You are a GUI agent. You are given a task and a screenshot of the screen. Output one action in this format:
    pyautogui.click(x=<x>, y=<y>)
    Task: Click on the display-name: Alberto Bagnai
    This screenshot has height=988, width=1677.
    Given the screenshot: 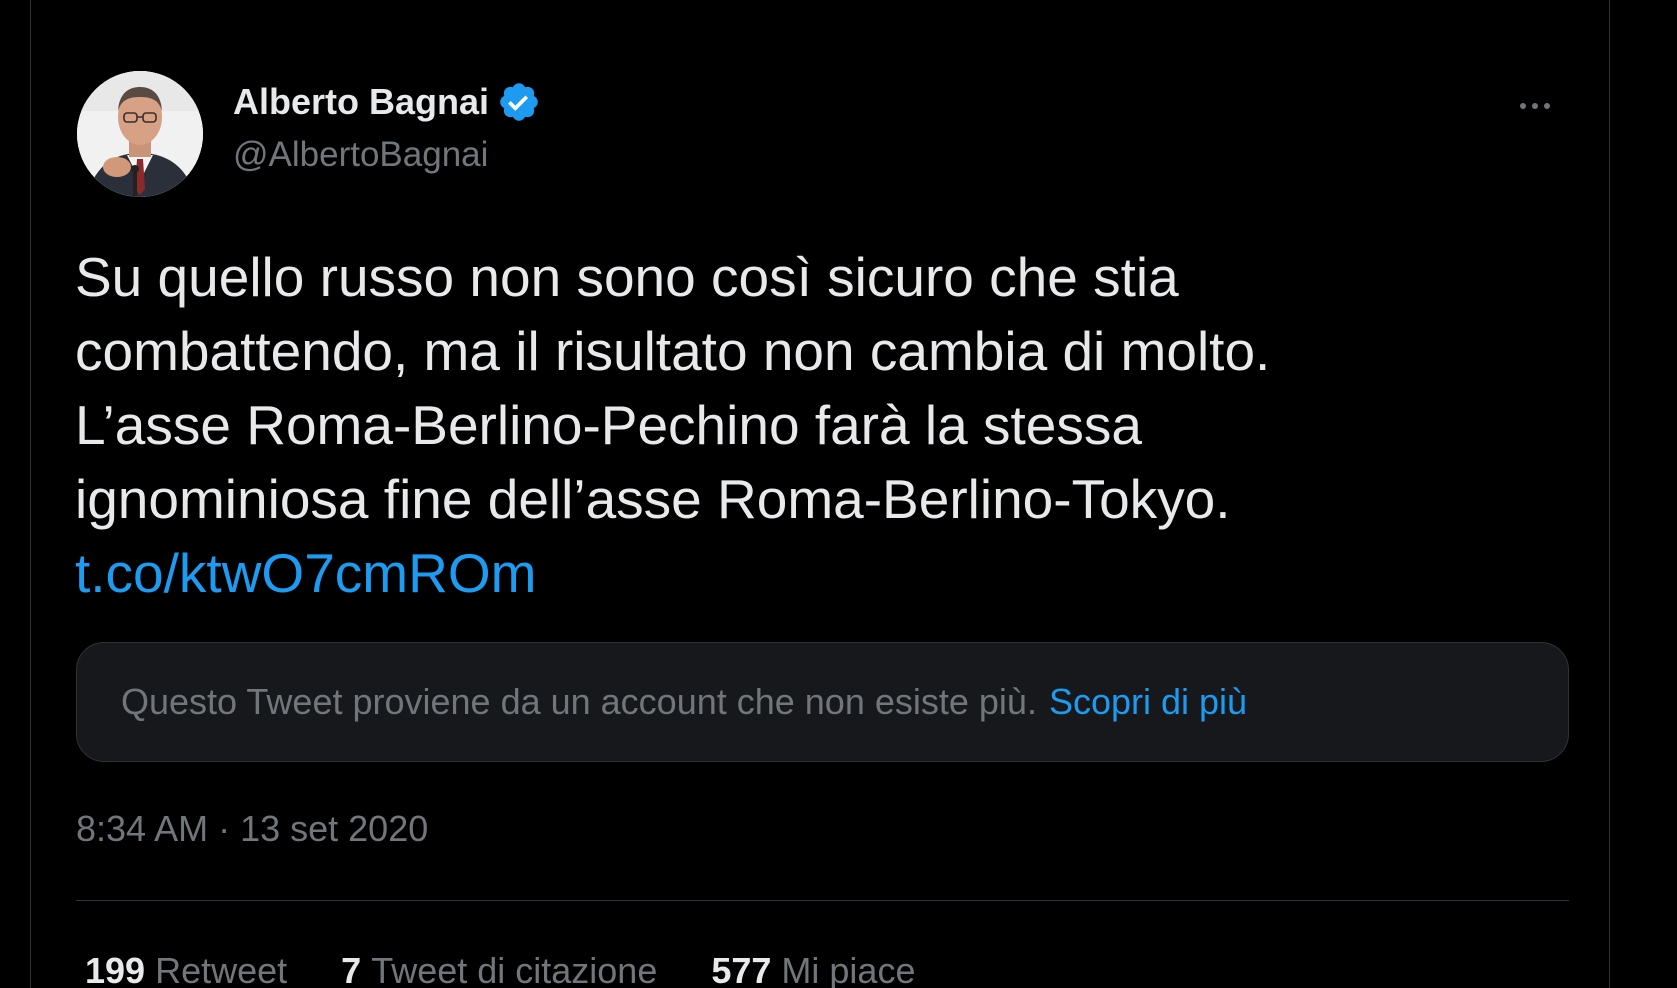 What is the action you would take?
    pyautogui.click(x=361, y=102)
    